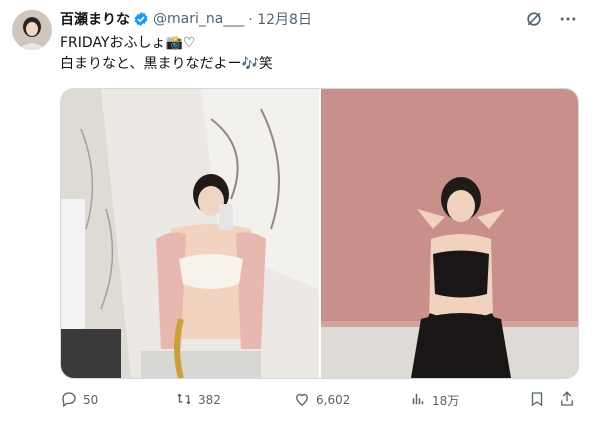 The height and width of the screenshot is (421, 592). I want to click on action-bar: 50 382 6,602 18万, so click(320, 400).